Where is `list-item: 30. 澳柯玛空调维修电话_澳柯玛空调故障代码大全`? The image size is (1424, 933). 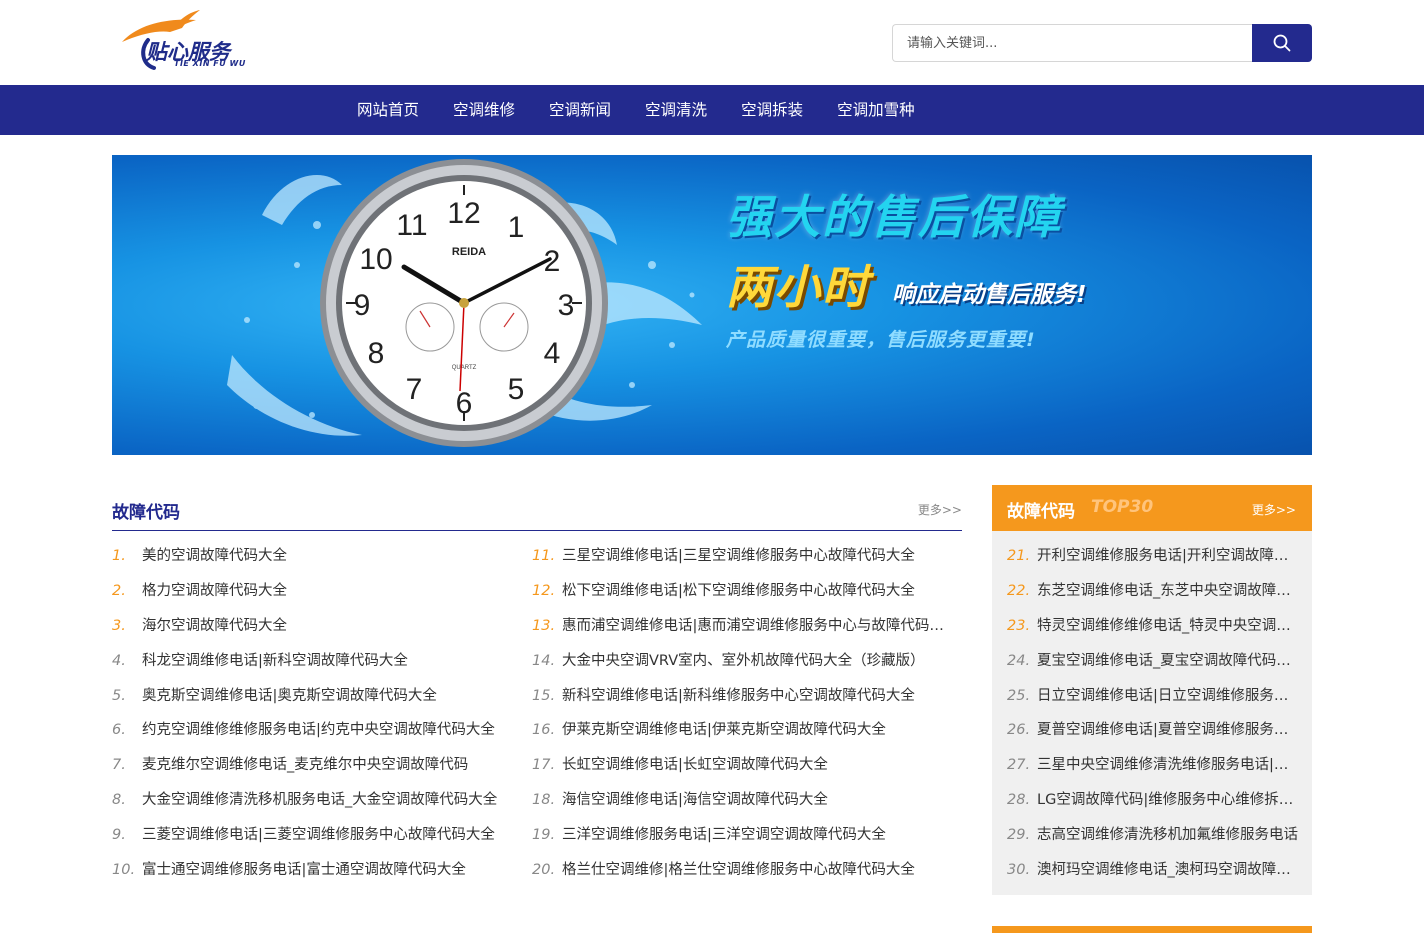
list-item: 30. 澳柯玛空调维修电话_澳柯玛空调故障代码大全 is located at coordinates (1153, 870).